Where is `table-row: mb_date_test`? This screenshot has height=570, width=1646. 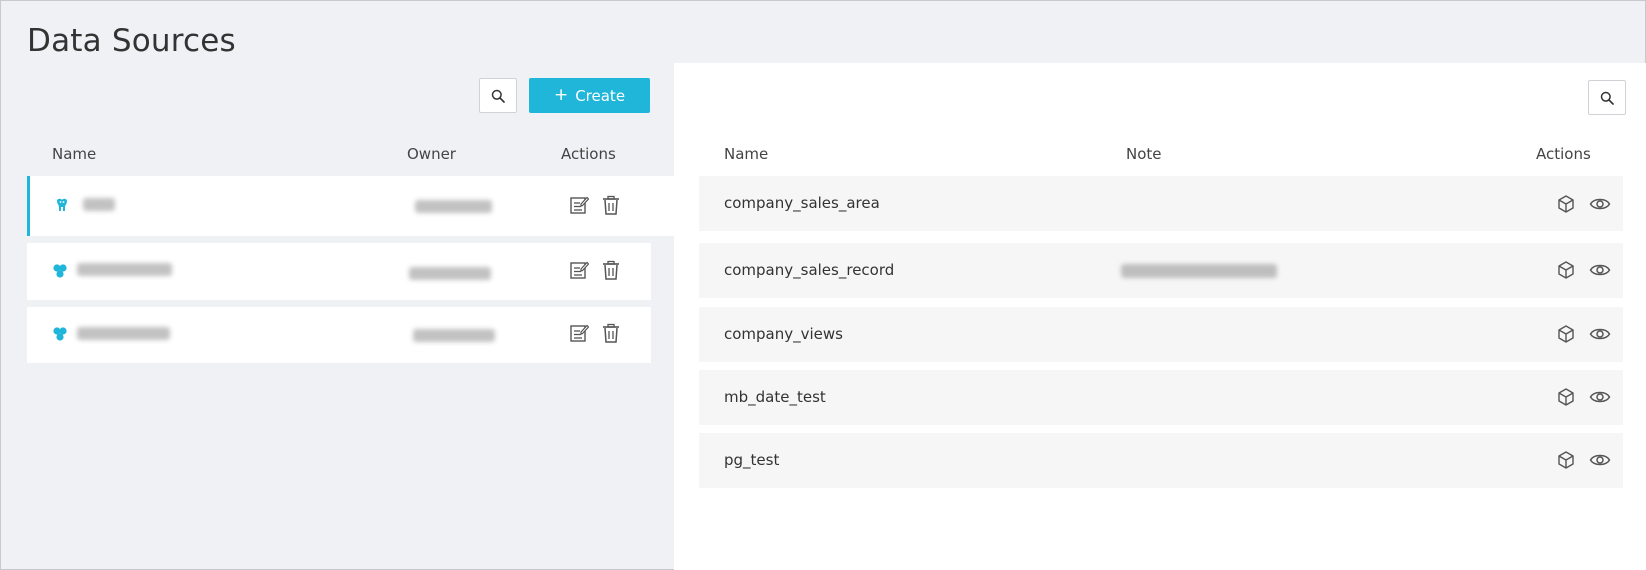
table-row: mb_date_test is located at coordinates (1161, 397).